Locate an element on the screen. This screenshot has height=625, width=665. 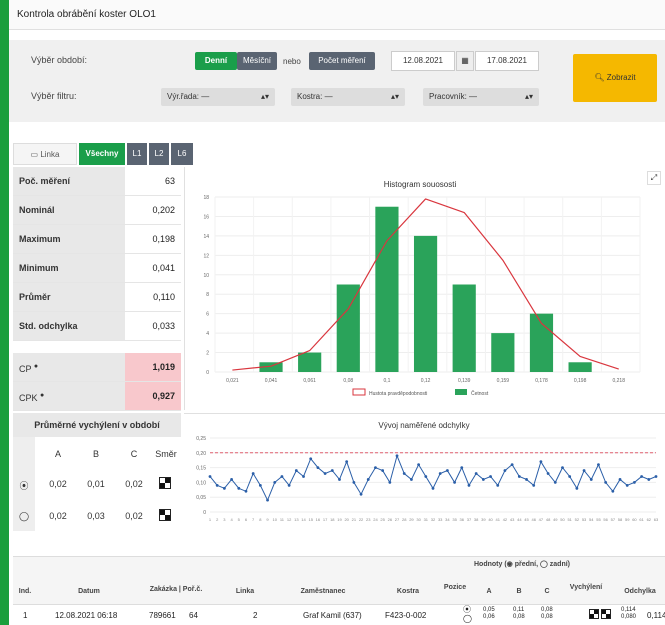
x-tick-label: 0,159 is located at coordinates (503, 381).